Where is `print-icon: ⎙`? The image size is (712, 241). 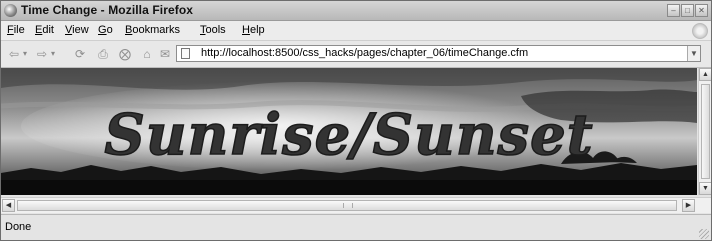
print-icon: ⎙ is located at coordinates (103, 54).